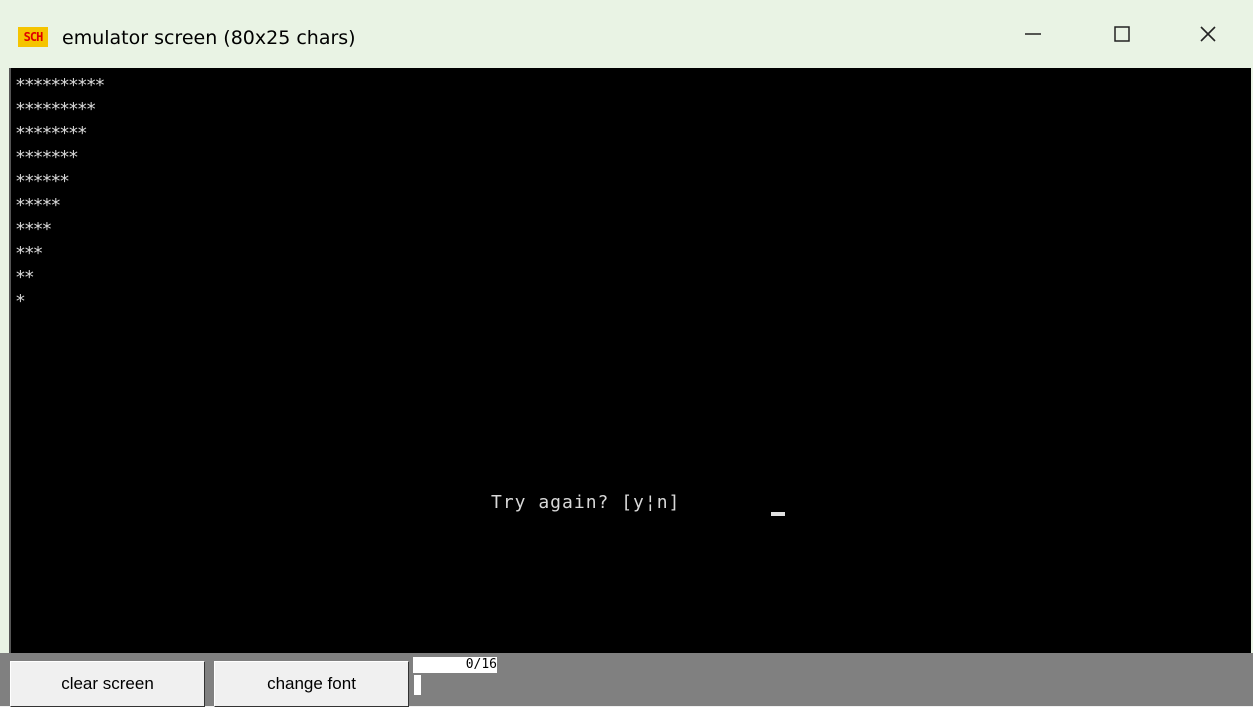  Describe the element at coordinates (60, 85) in the screenshot. I see `terminal-line: **********` at that location.